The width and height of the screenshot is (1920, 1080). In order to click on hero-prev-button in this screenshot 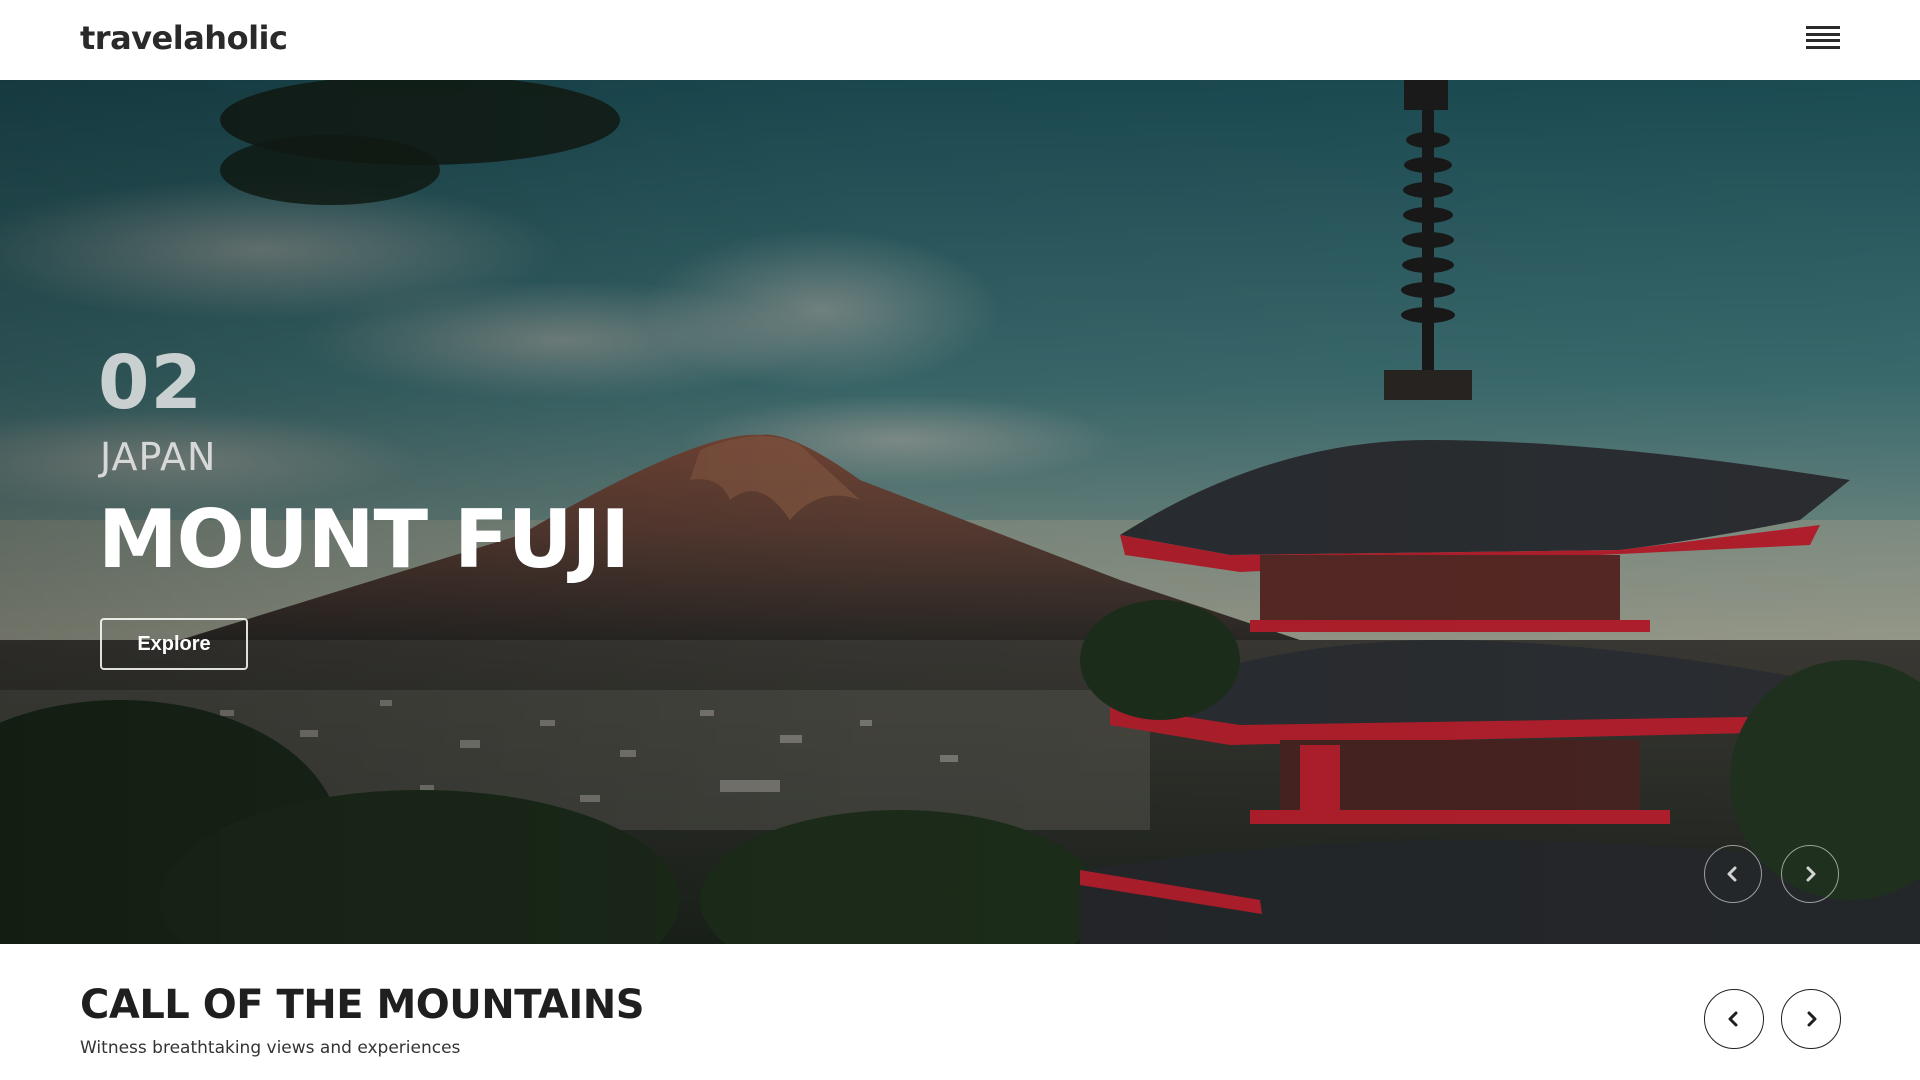, I will do `click(1733, 874)`.